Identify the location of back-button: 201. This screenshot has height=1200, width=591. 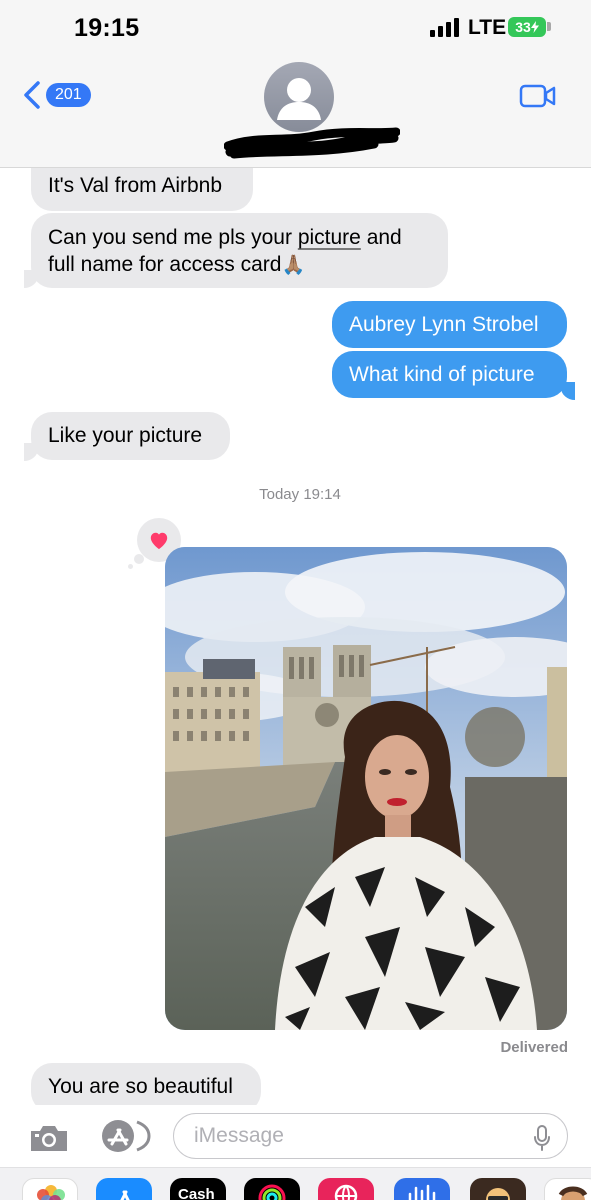
(56, 95).